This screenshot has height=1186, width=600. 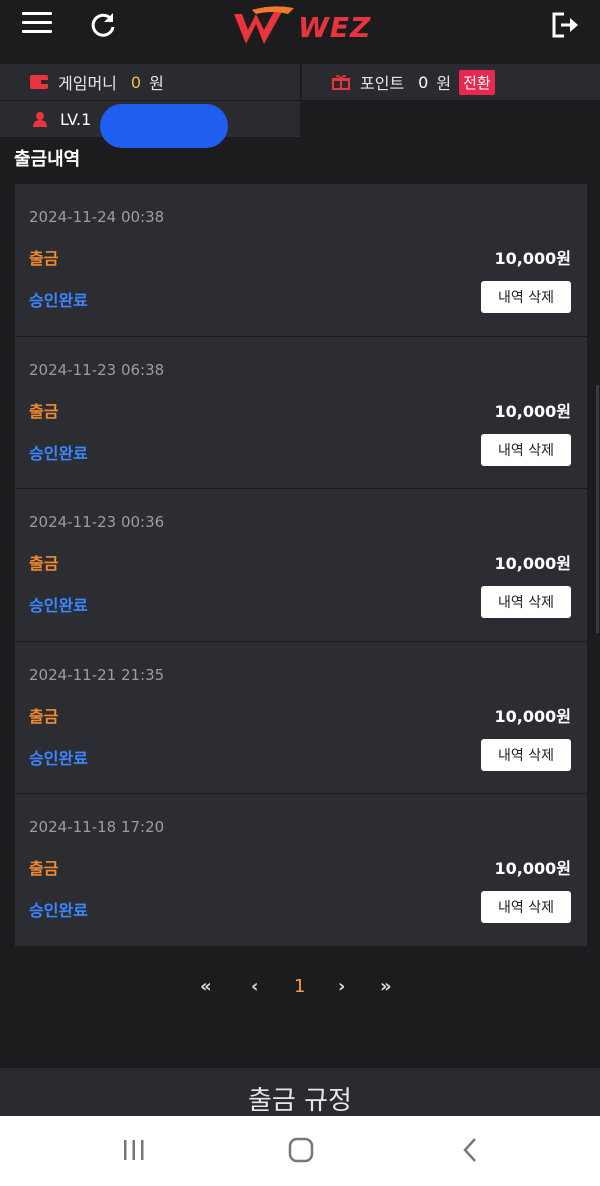 What do you see at coordinates (87, 83) in the screenshot?
I see `game-money-label: 게임머니` at bounding box center [87, 83].